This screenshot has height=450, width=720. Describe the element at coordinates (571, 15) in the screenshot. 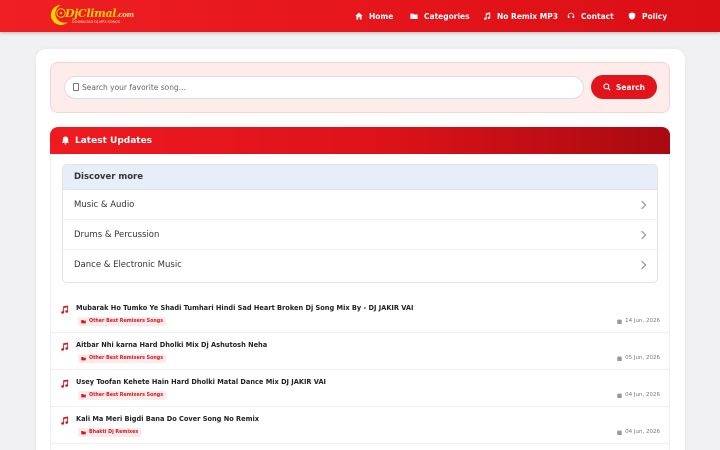

I see `headset-icon` at that location.